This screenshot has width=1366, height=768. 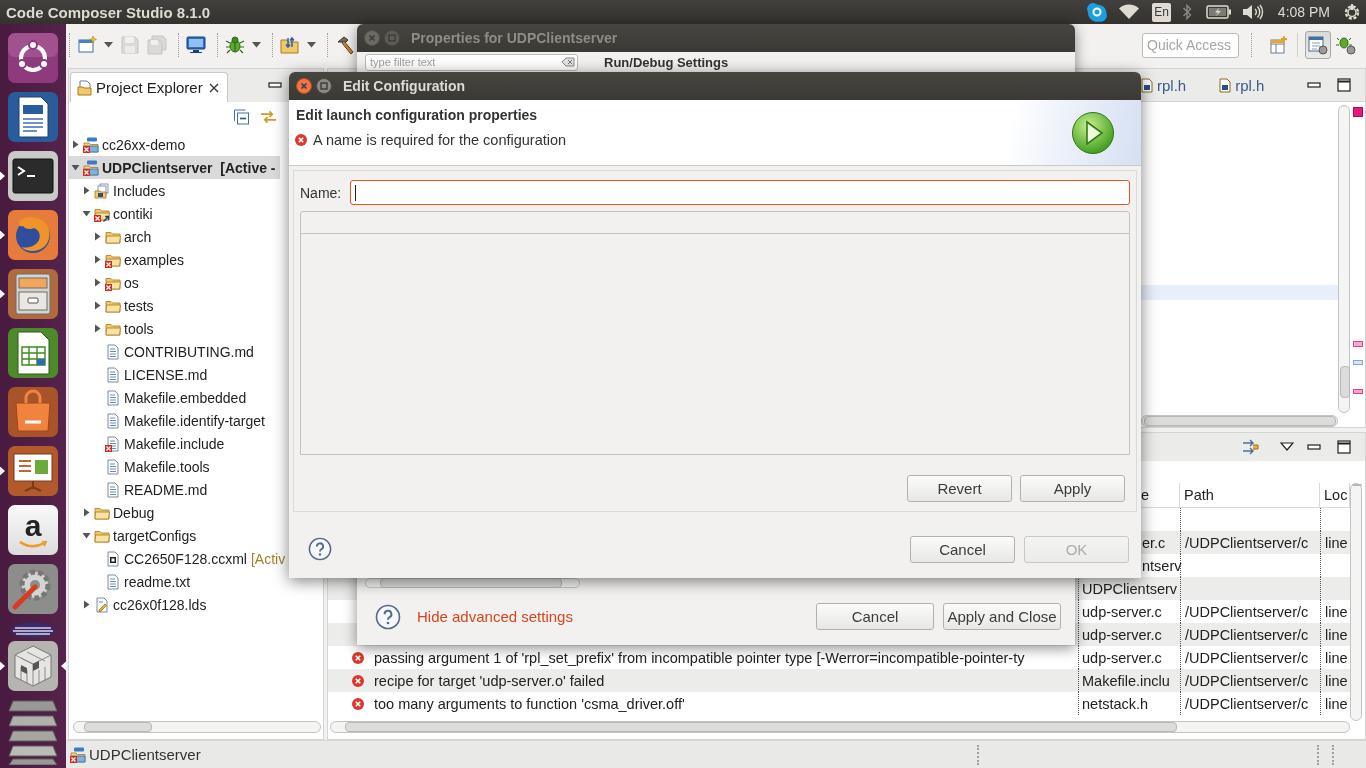 I want to click on ring-blob-icon, so click(x=1097, y=12).